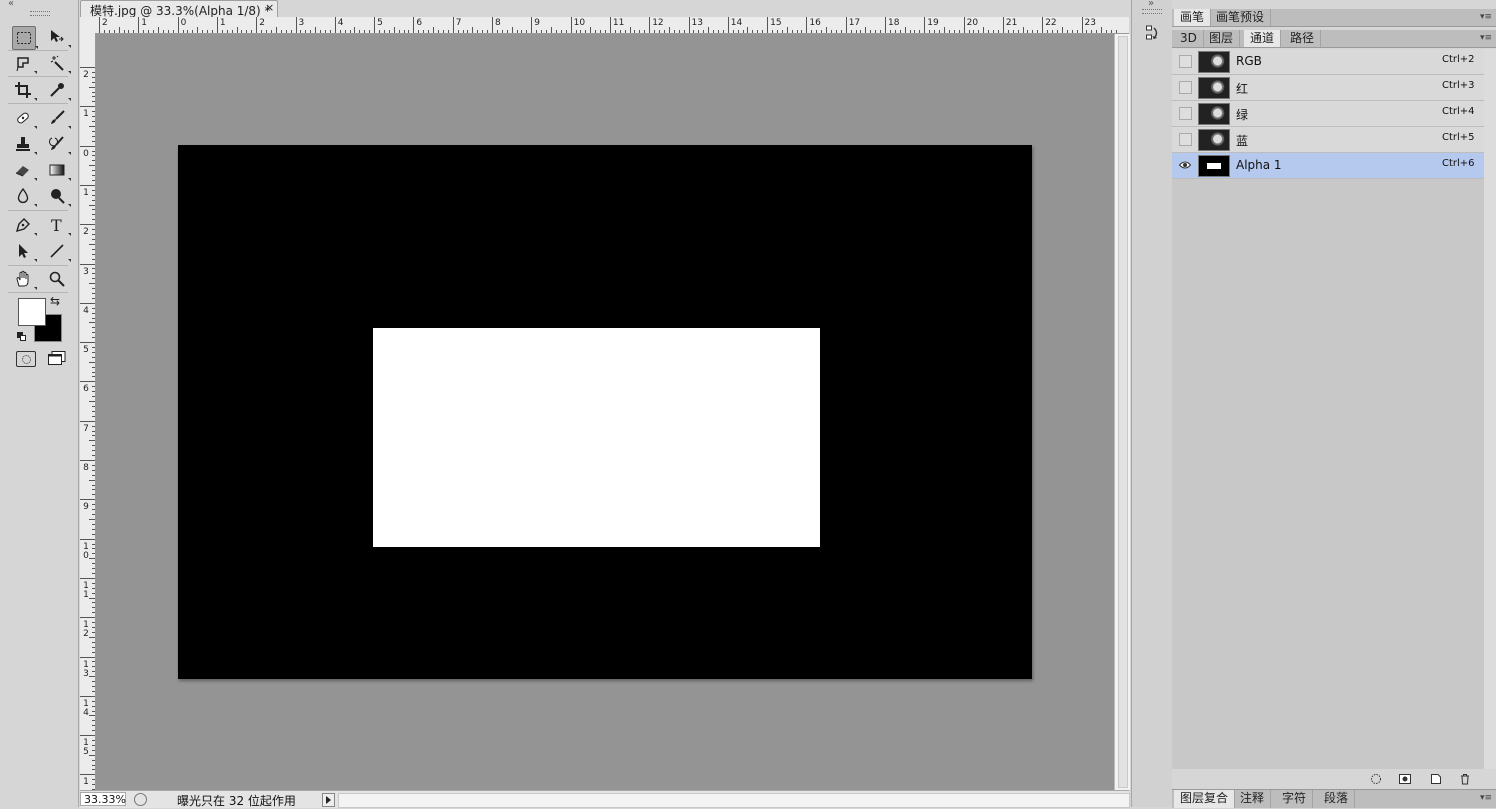  Describe the element at coordinates (1376, 779) in the screenshot. I see `load-channel-as-selection-icon` at that location.